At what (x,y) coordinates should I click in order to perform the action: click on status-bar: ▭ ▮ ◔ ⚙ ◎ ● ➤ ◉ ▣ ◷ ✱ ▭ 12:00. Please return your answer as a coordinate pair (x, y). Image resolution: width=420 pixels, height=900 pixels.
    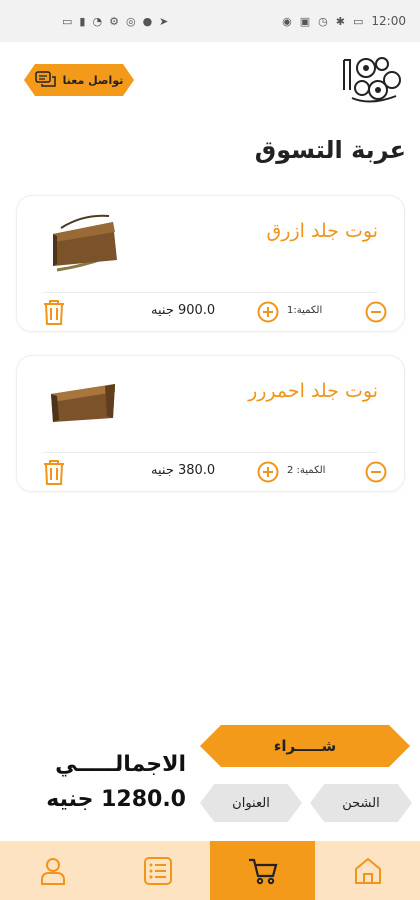
    Looking at the image, I should click on (210, 21).